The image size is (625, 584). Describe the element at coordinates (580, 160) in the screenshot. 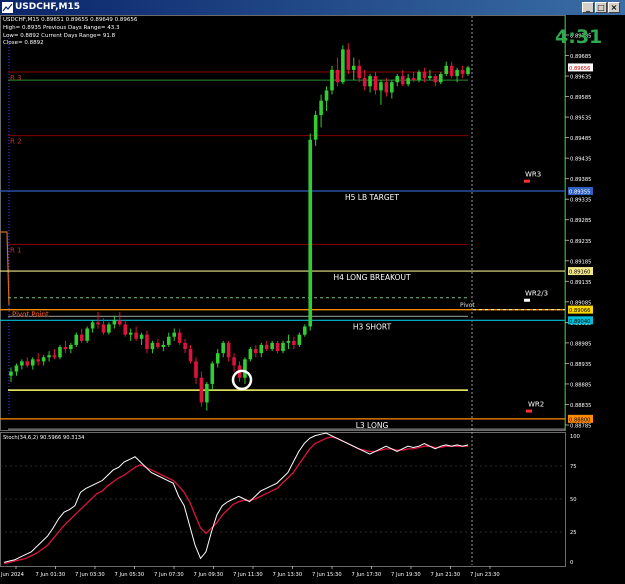

I see `price-label: 0.89435` at that location.